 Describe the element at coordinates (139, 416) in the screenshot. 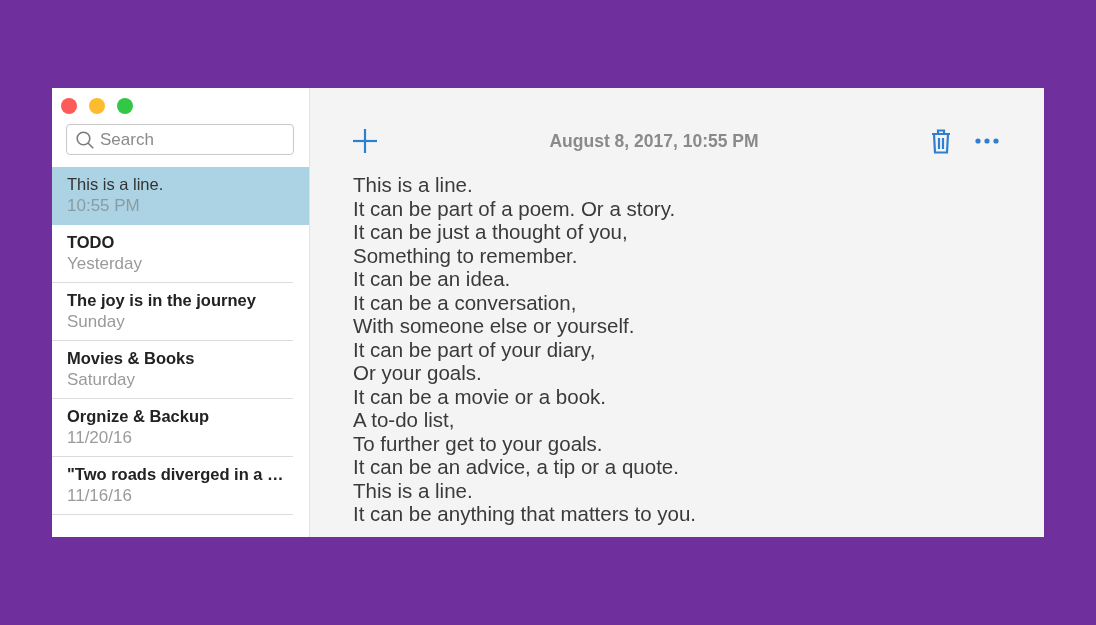

I see `note-title: Orgnize & Backup` at that location.